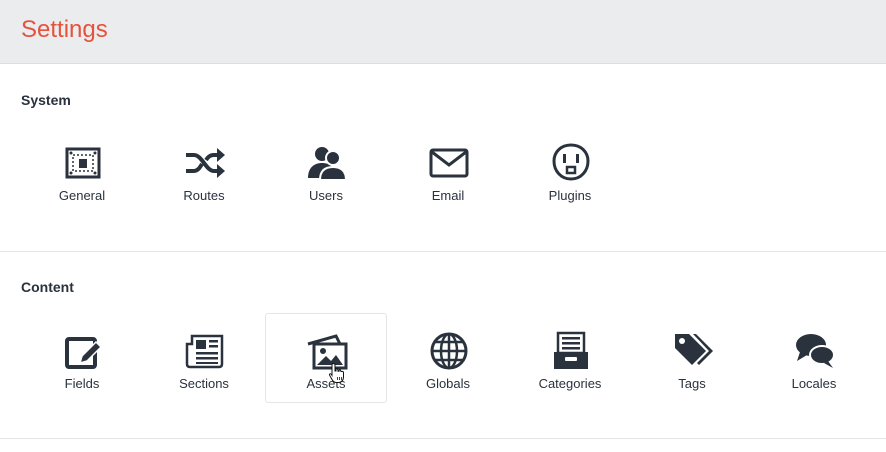  I want to click on settings-item-locales: Locales, so click(814, 358).